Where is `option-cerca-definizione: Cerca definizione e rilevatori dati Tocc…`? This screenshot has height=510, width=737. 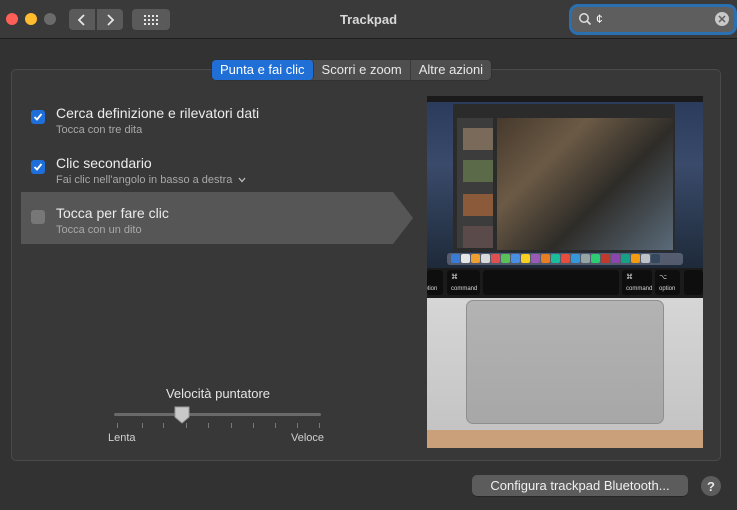 option-cerca-definizione: Cerca definizione e rilevatori dati Tocc… is located at coordinates (213, 122).